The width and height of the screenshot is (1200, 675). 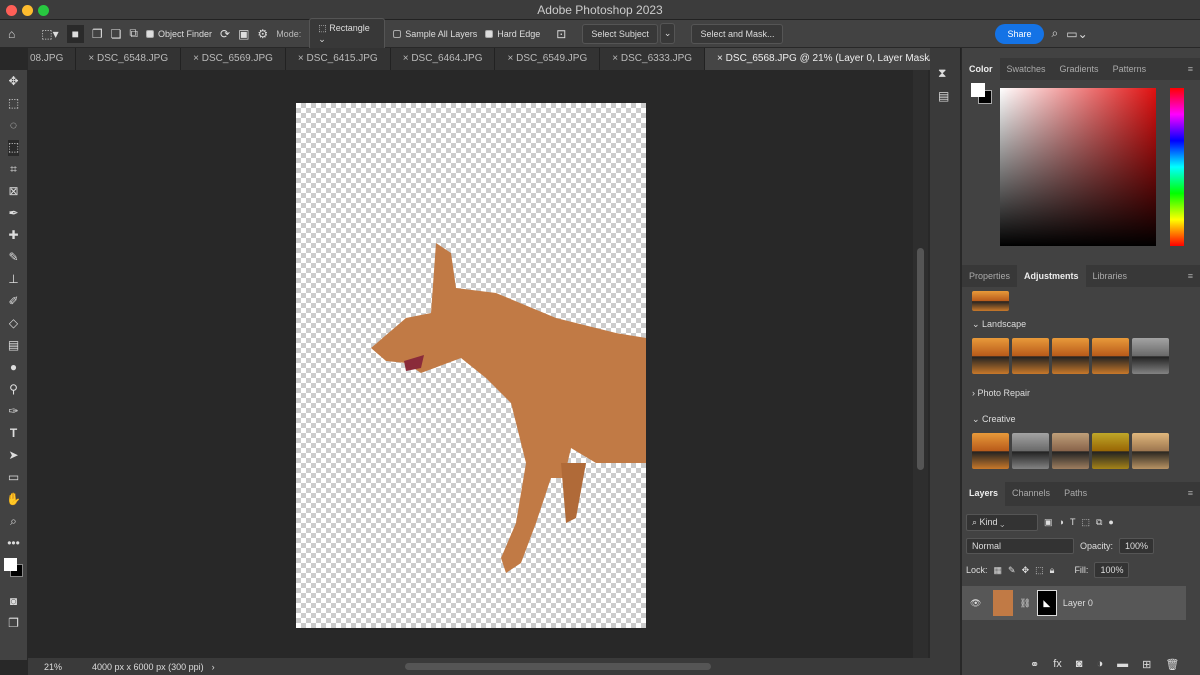 What do you see at coordinates (1177, 167) in the screenshot?
I see `hue-slider` at bounding box center [1177, 167].